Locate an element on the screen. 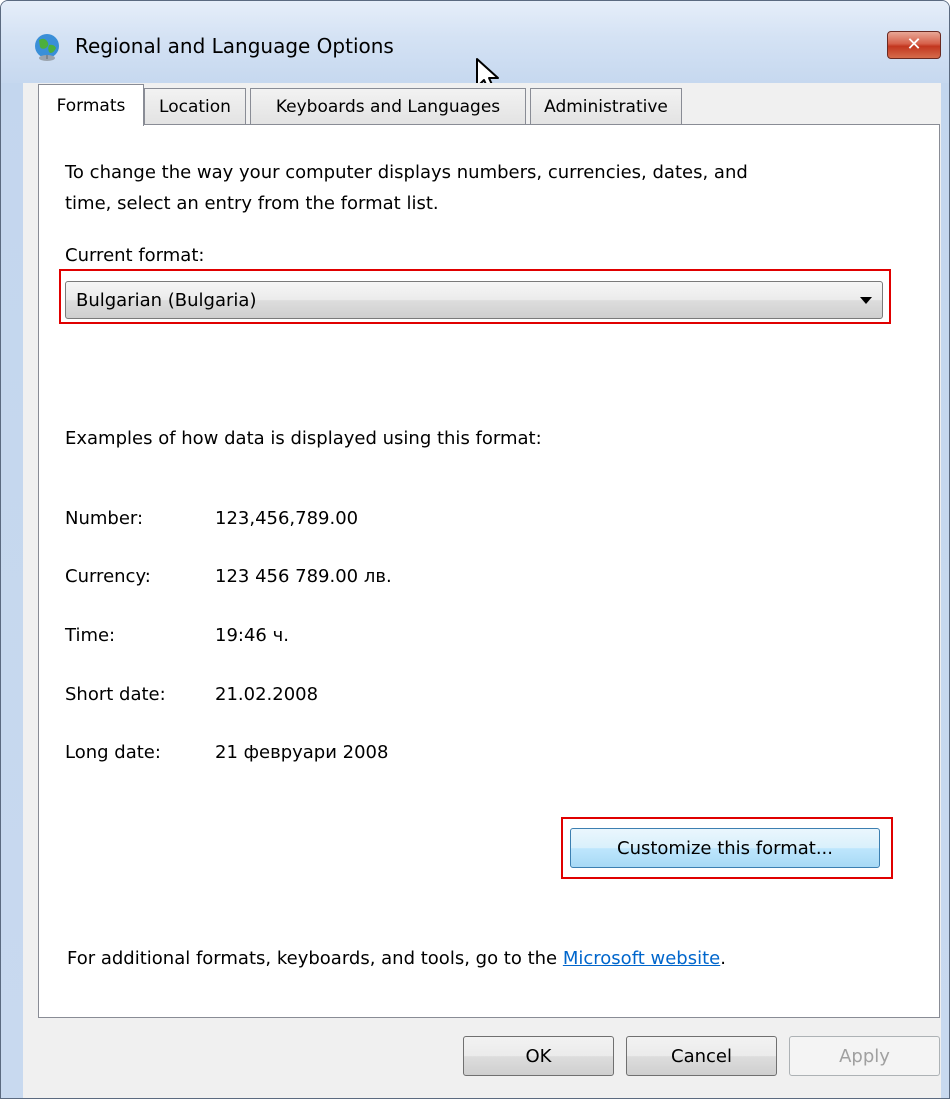 The width and height of the screenshot is (950, 1099). example-number-value: 123,456,789.00 is located at coordinates (287, 518).